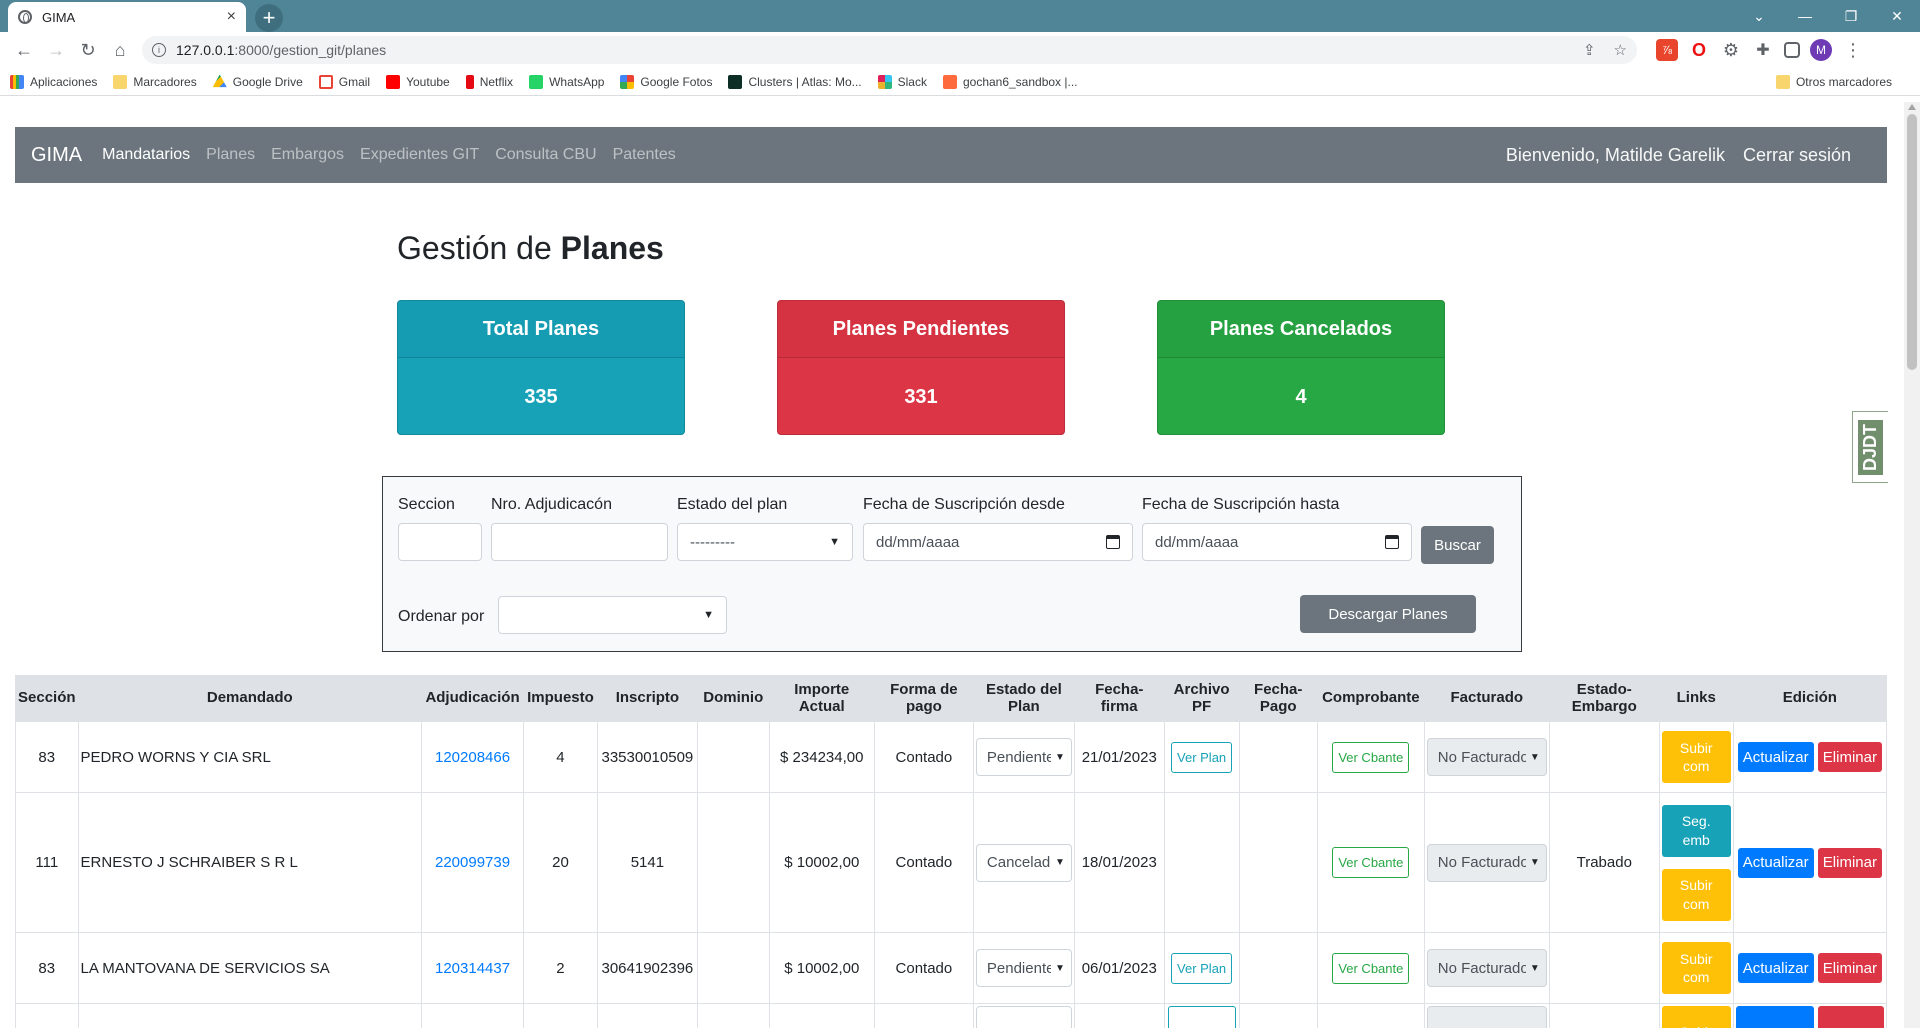 Image resolution: width=1920 pixels, height=1028 pixels. I want to click on tab-close-icon: ×, so click(231, 17).